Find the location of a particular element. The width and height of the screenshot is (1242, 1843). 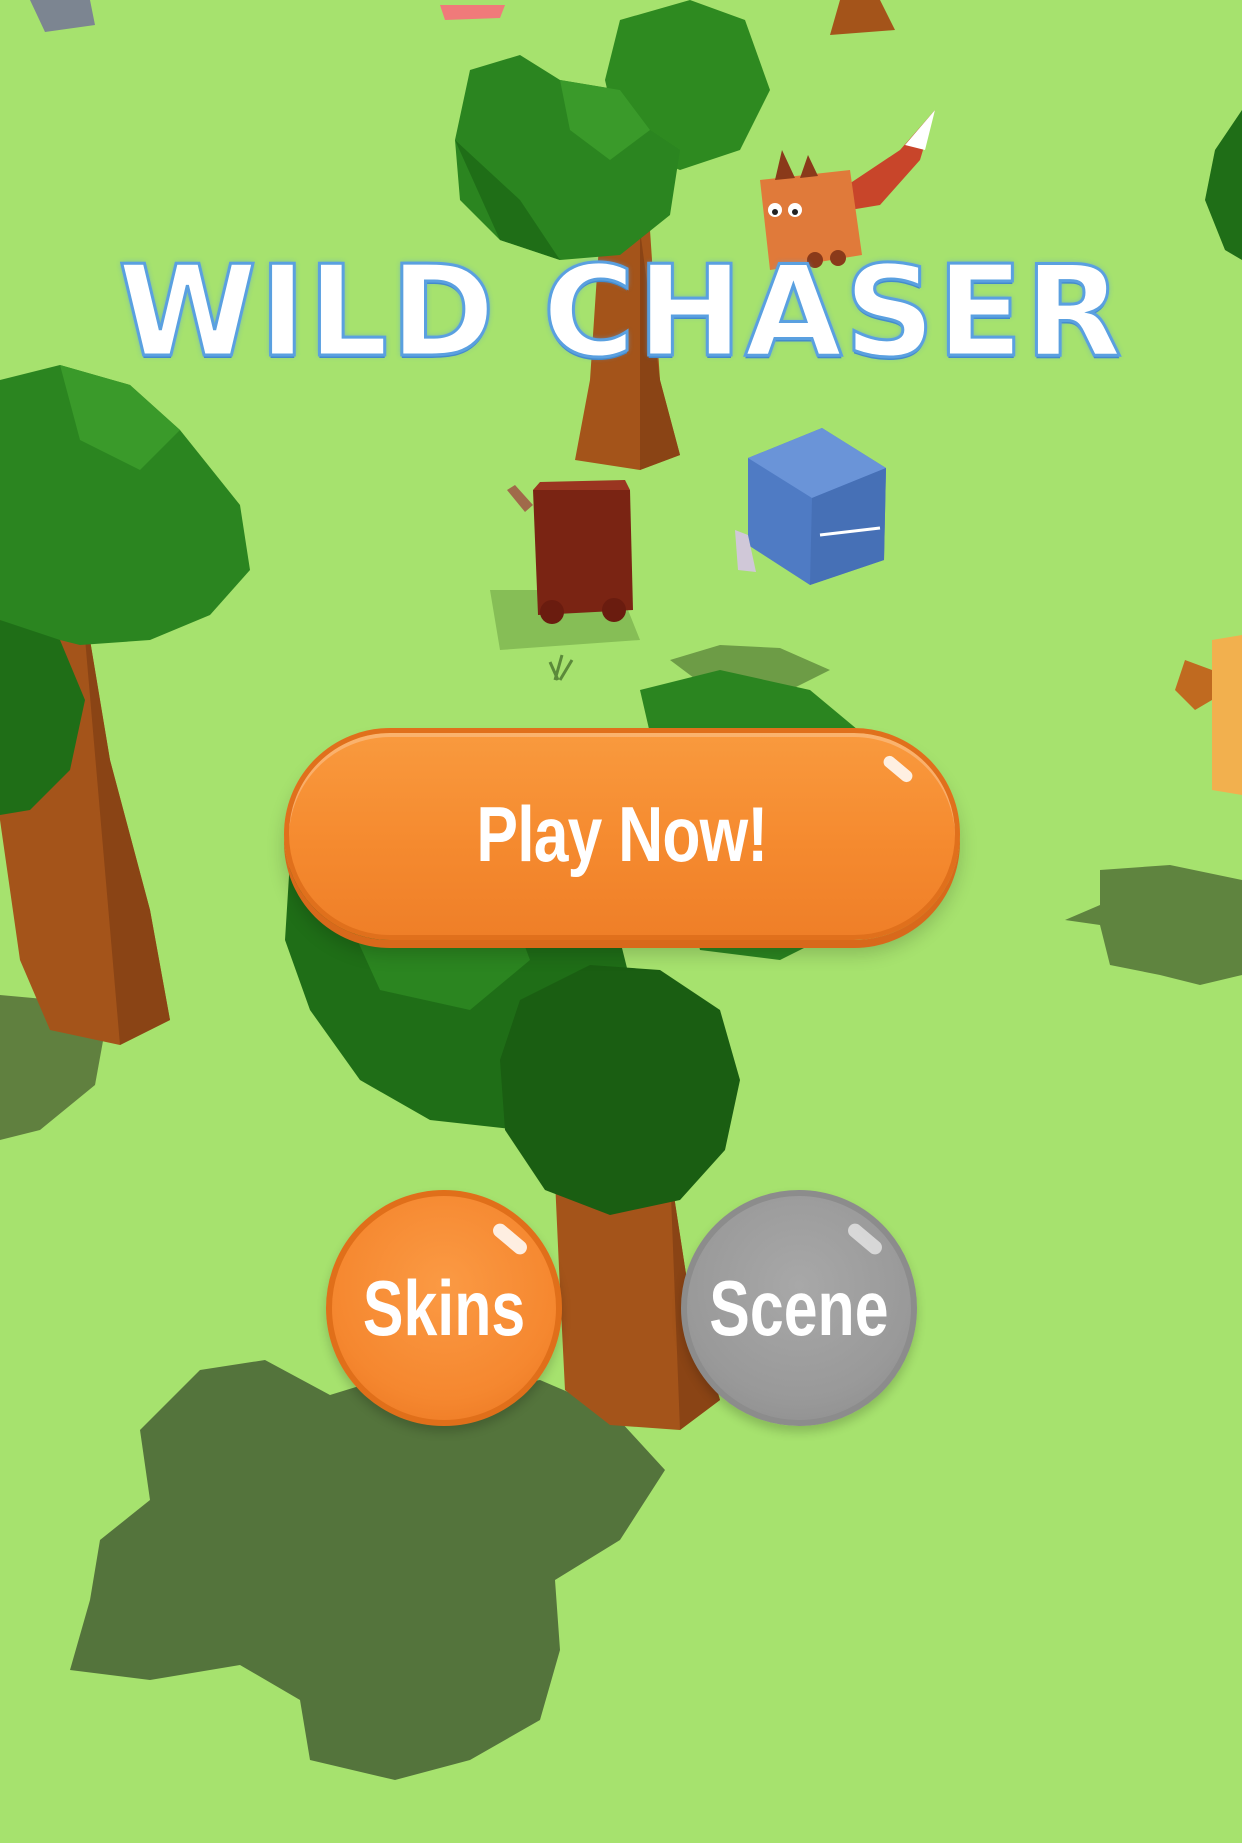

scene-button: Scene is located at coordinates (799, 1308).